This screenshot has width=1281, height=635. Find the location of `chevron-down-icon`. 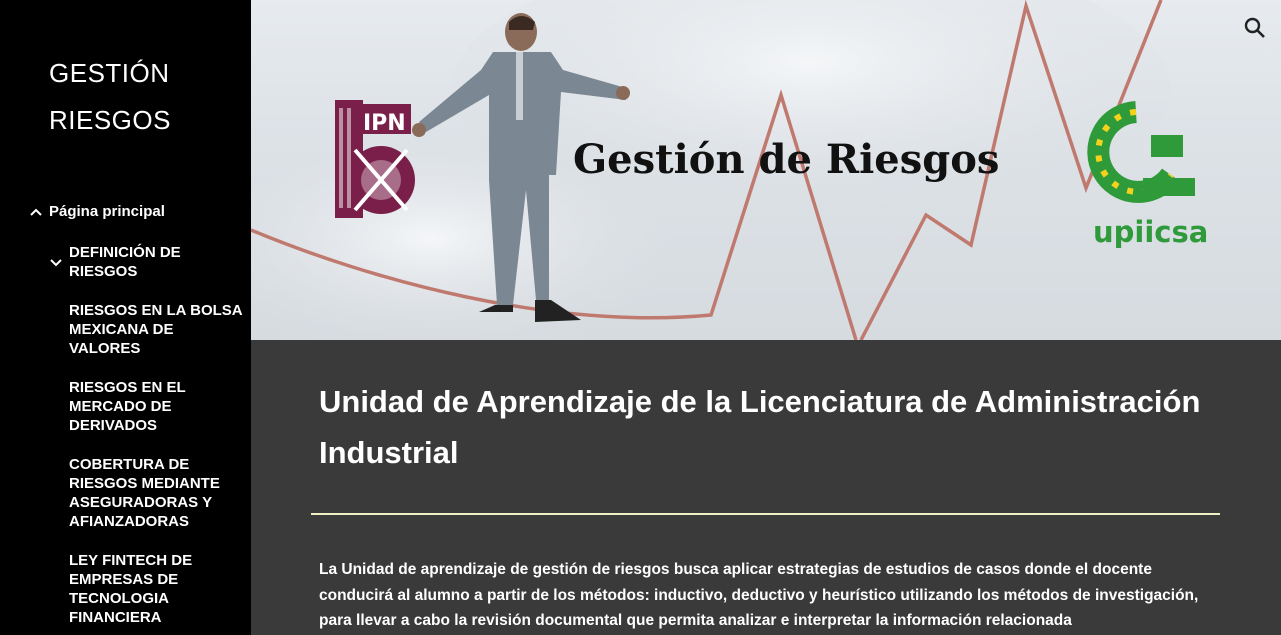

chevron-down-icon is located at coordinates (57, 263).